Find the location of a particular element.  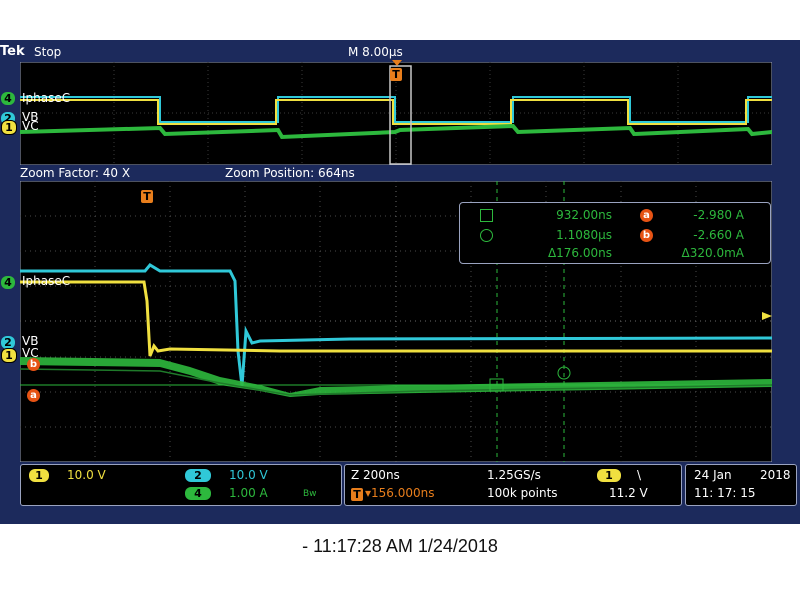

sample-rate: 1.25GS/s is located at coordinates (514, 475).